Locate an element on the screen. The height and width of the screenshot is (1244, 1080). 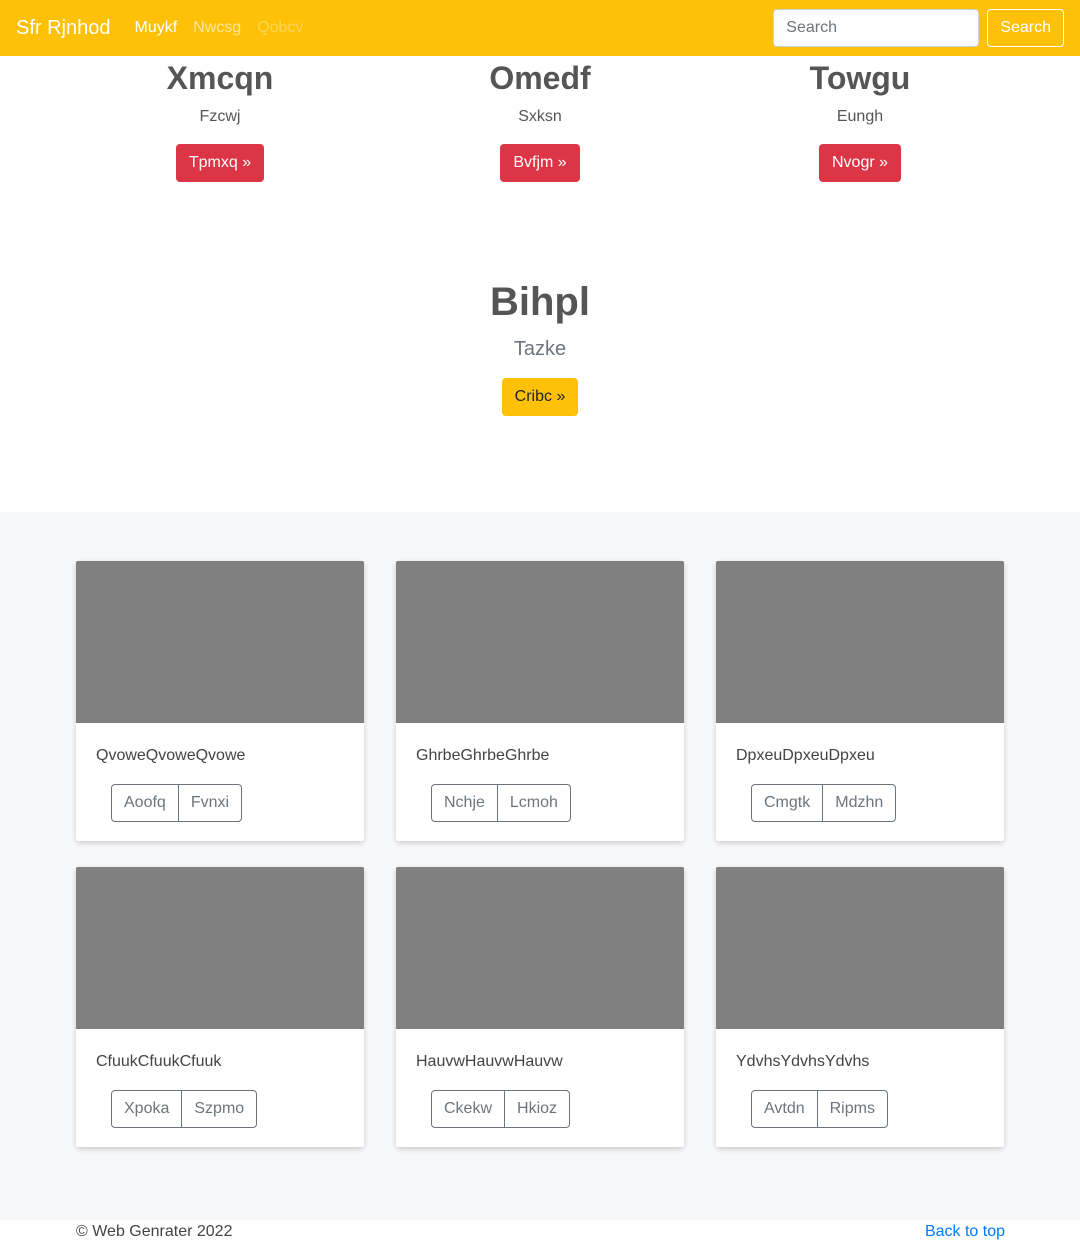
hero-column-2: Omedf Sxksn Bvfjm » is located at coordinates (540, 119).